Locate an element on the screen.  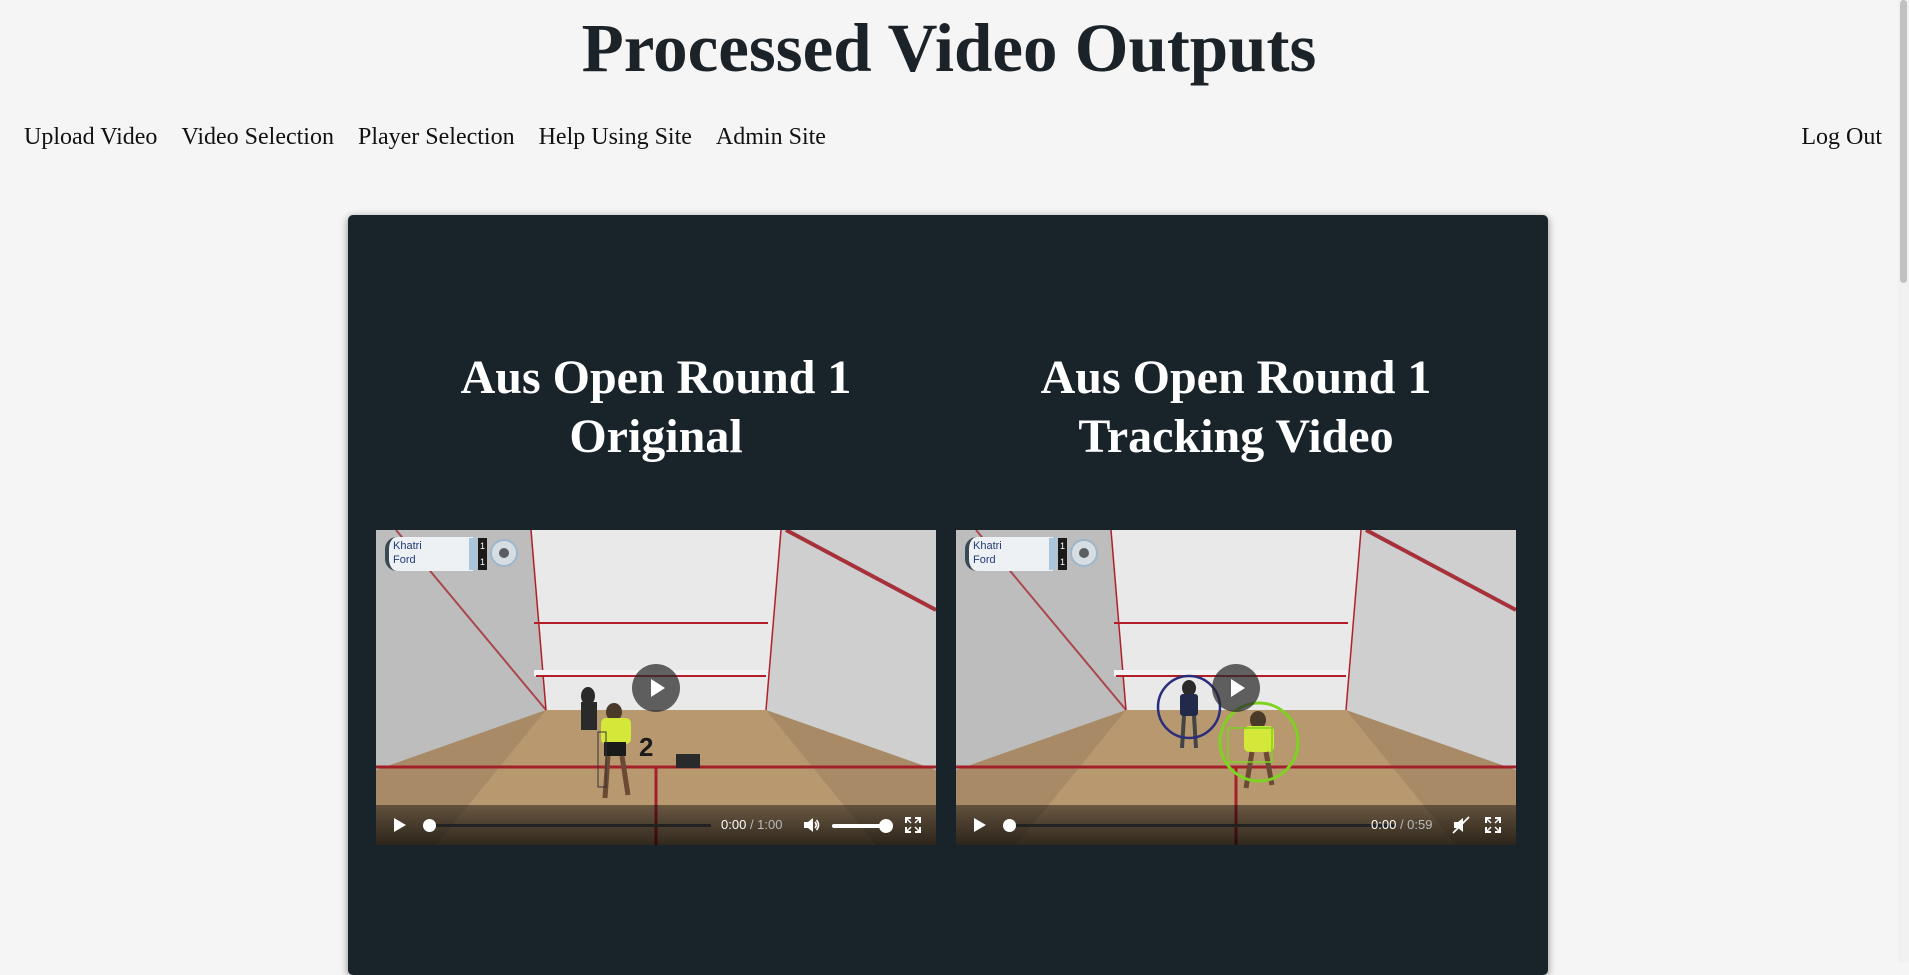
duration: / 0:59 is located at coordinates (1416, 824).